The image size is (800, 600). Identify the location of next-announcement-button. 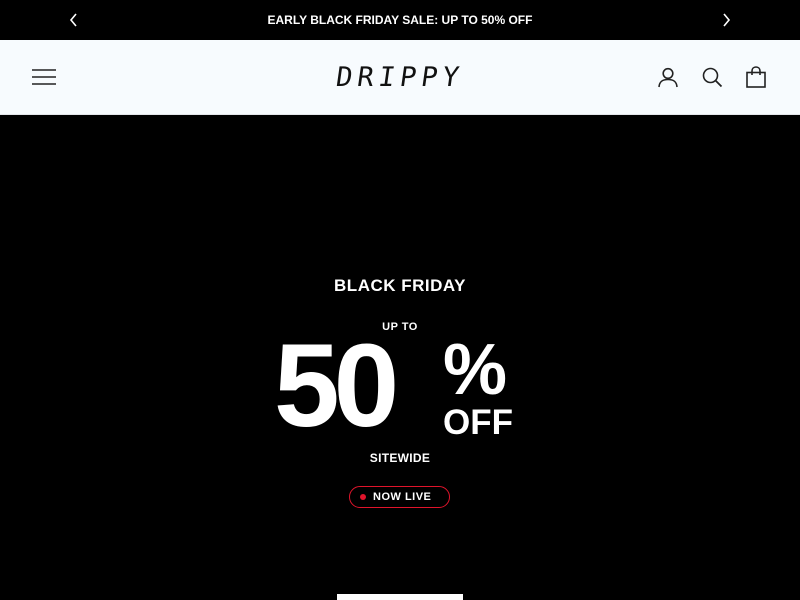
(726, 20).